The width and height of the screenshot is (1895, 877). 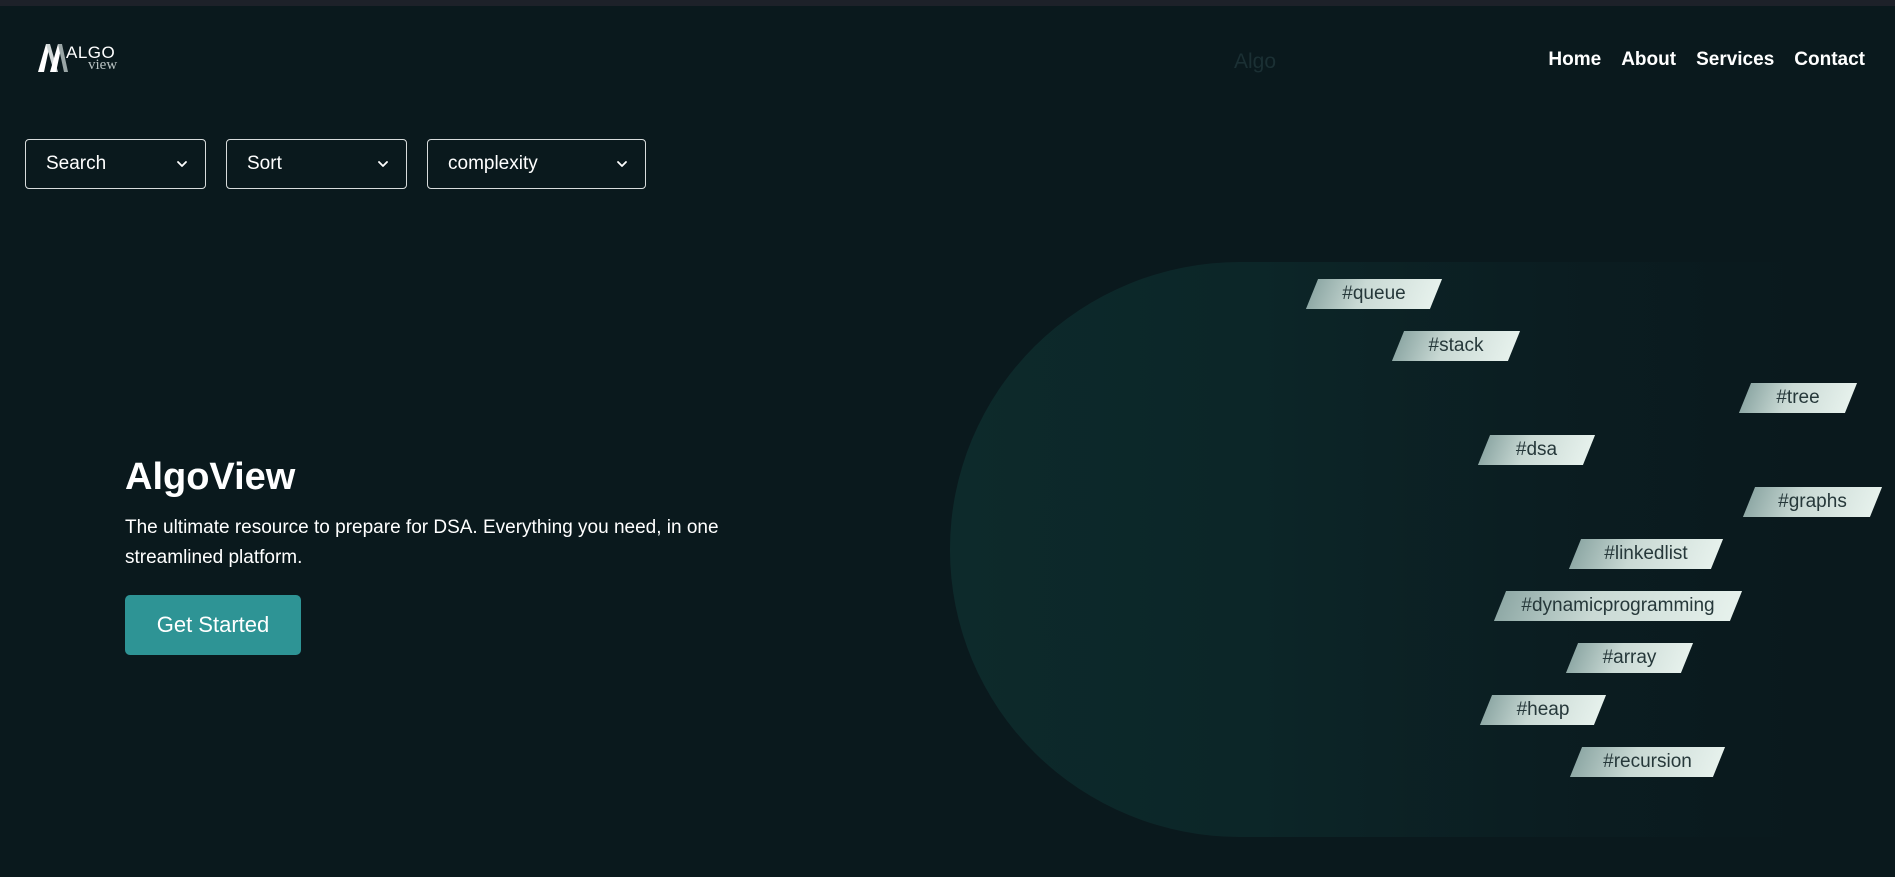 I want to click on search-dropdown: Search, so click(x=115, y=164).